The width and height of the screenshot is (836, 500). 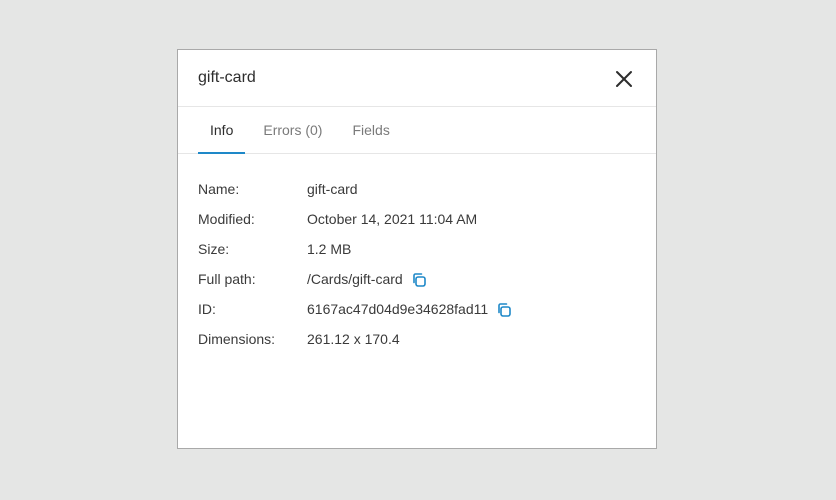 What do you see at coordinates (392, 219) in the screenshot?
I see `info-value: October 14, 2021 11:04 AM` at bounding box center [392, 219].